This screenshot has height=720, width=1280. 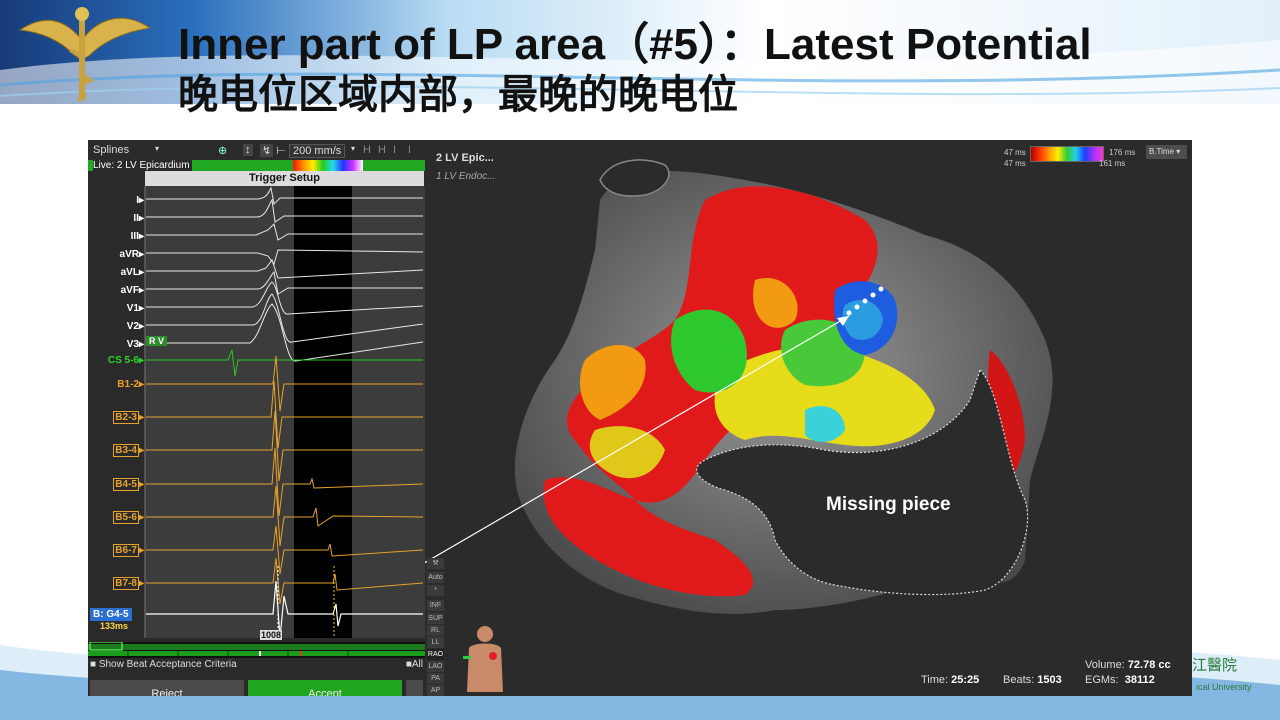 What do you see at coordinates (132, 272) in the screenshot?
I see `lead-label: aVL▸` at bounding box center [132, 272].